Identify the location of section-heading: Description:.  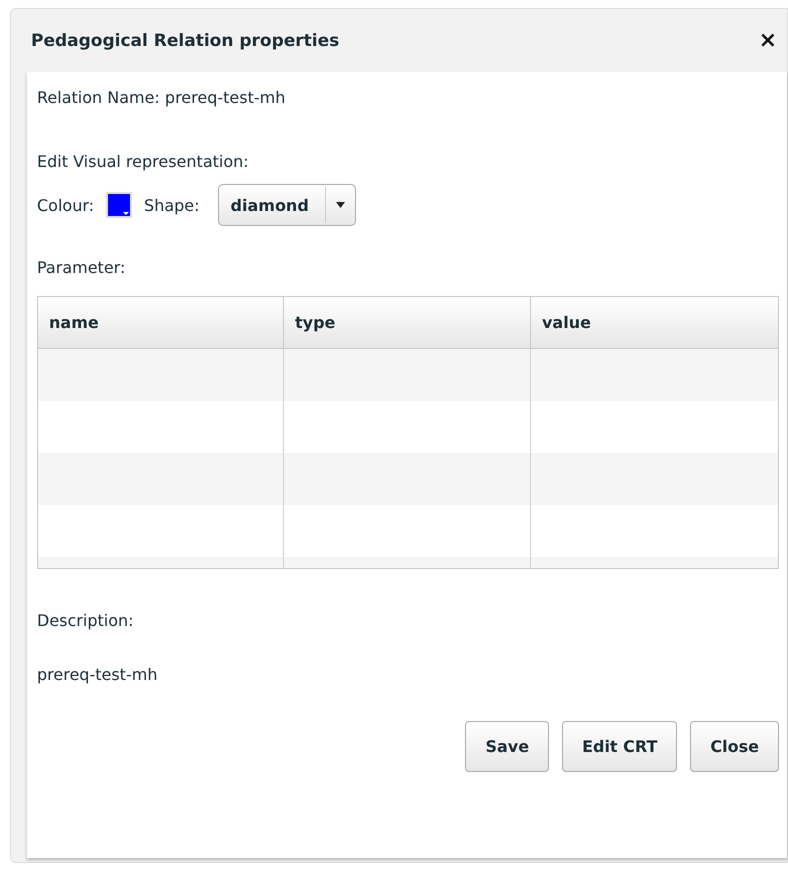
(86, 621).